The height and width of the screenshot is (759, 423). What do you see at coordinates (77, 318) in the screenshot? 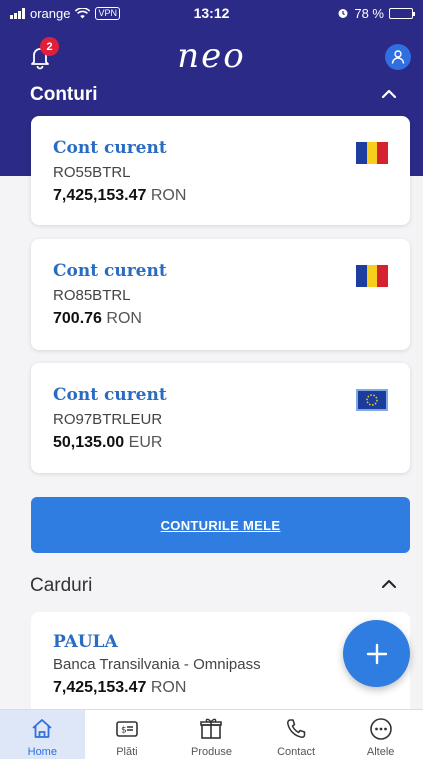
I see `balance-amount: 700.76` at bounding box center [77, 318].